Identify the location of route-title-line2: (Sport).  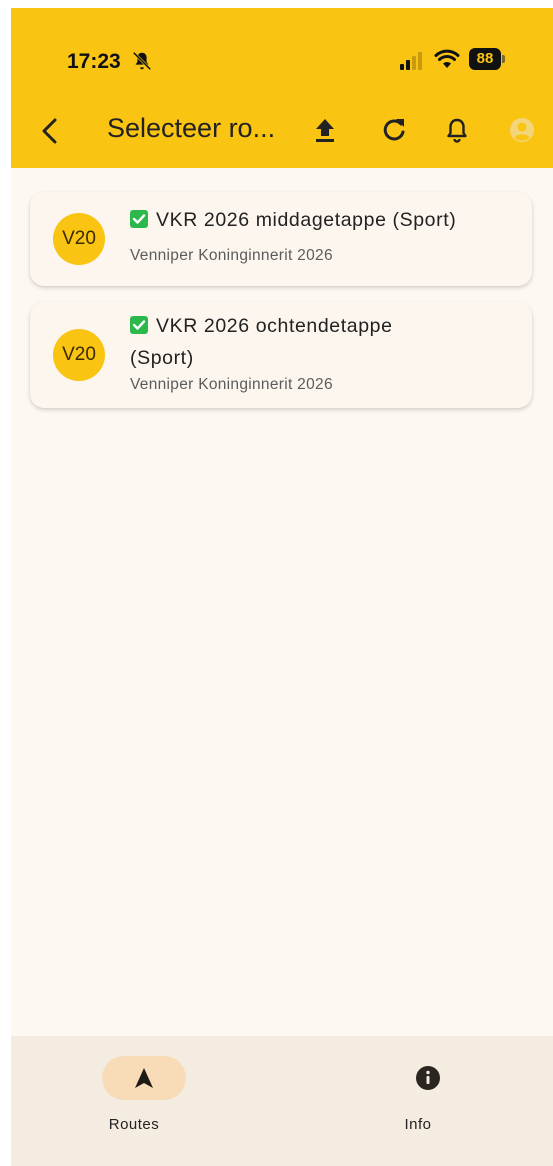
(162, 358).